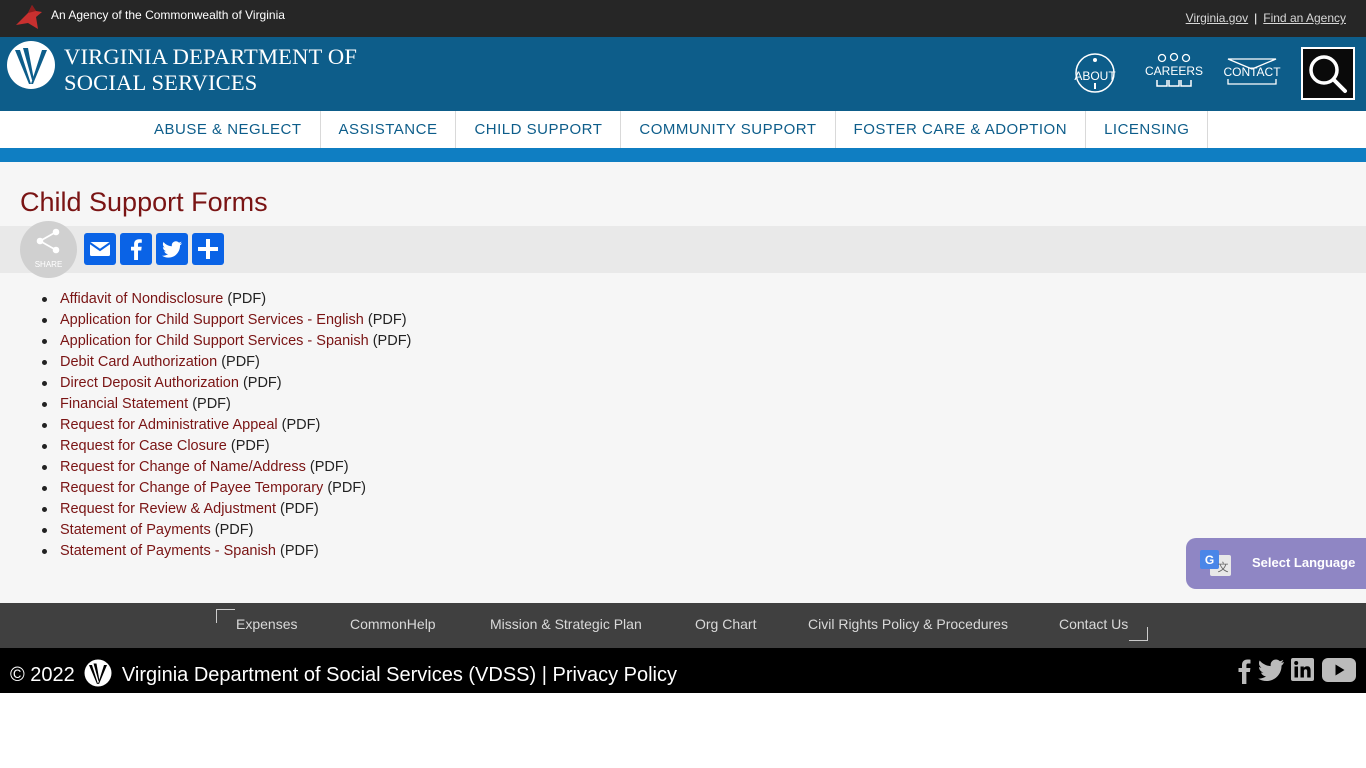 The width and height of the screenshot is (1366, 768). I want to click on list-item: Direct Deposit Authorization (PDF), so click(226, 383).